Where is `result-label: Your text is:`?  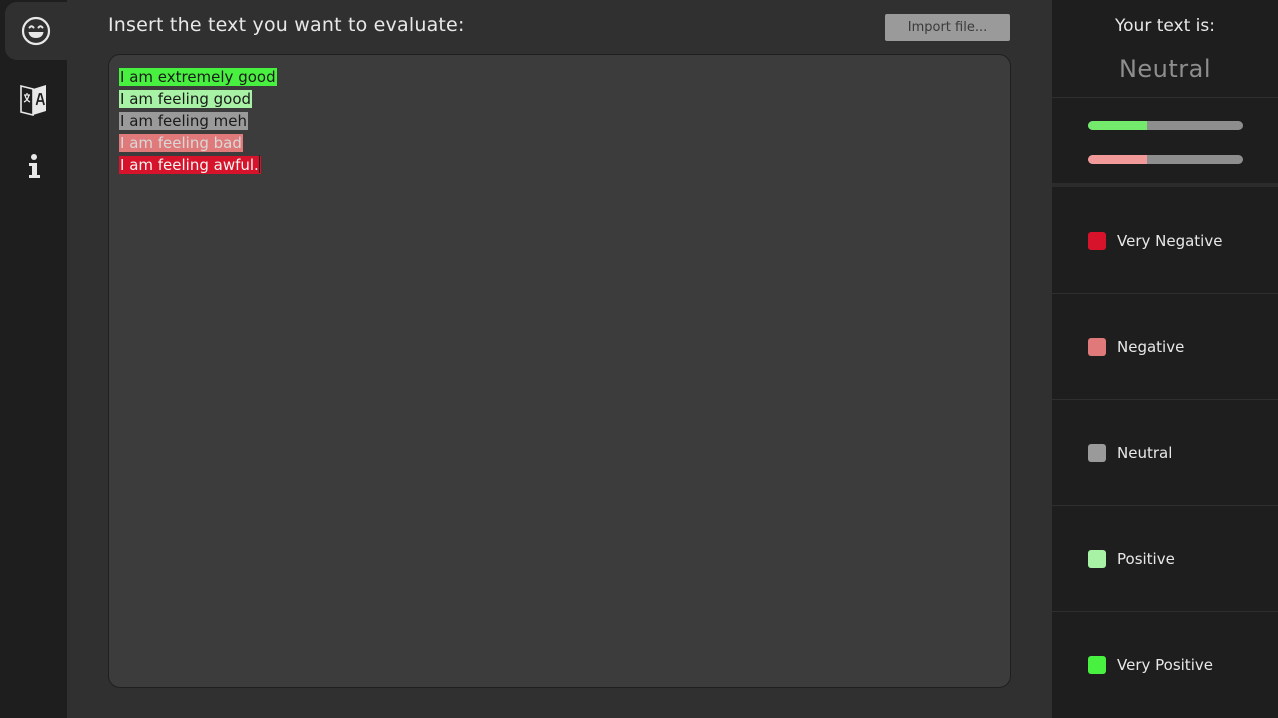 result-label: Your text is: is located at coordinates (1165, 26).